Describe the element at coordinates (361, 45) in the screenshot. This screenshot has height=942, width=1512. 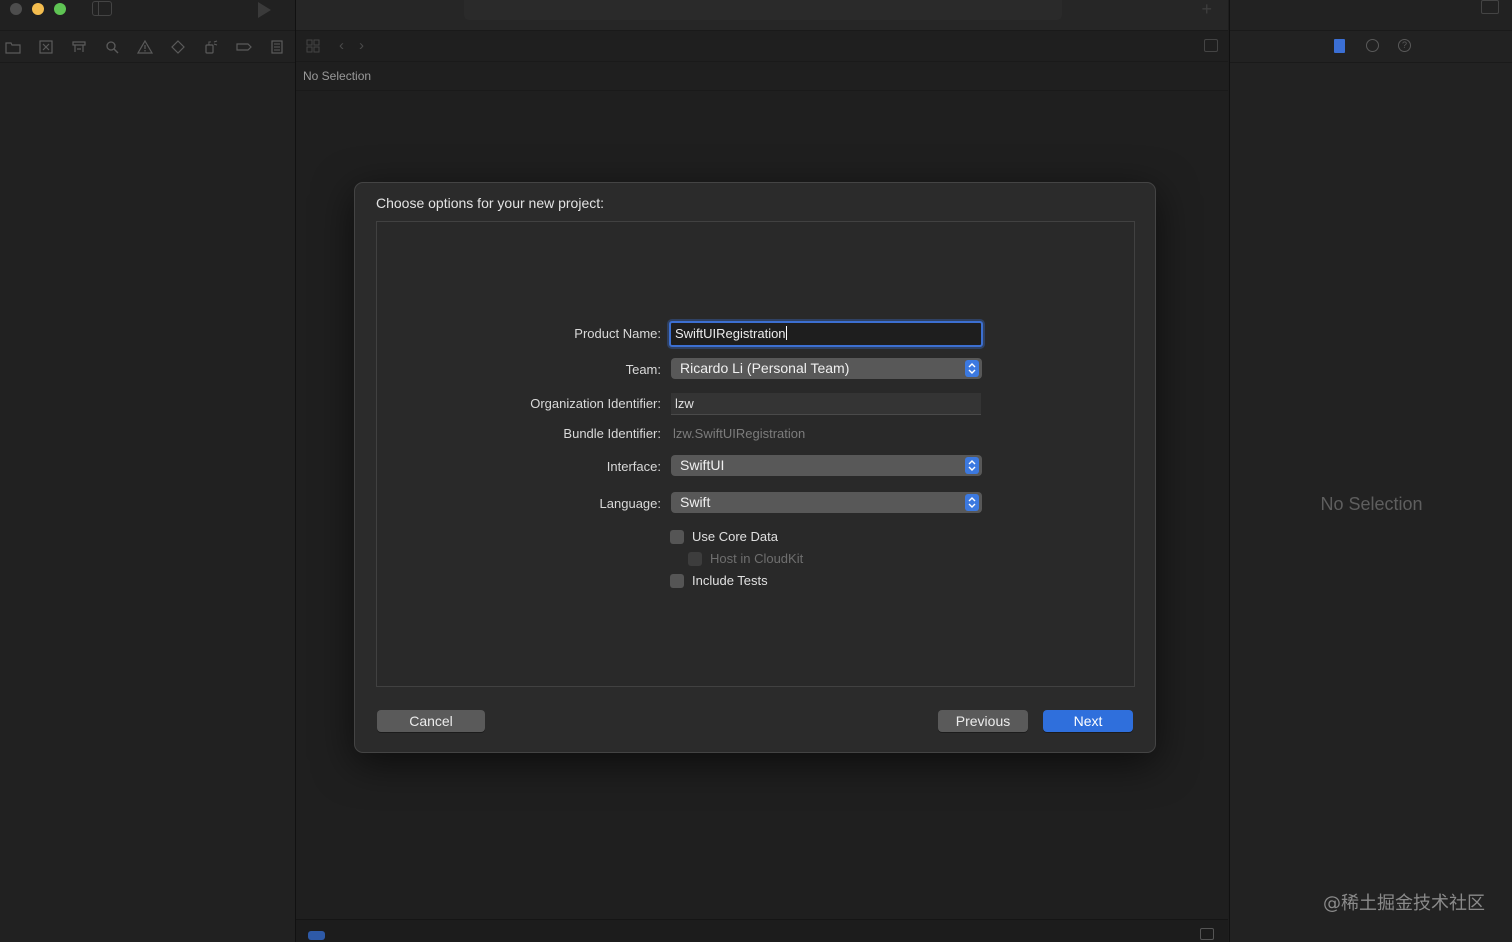
I see `chevron-right-icon: ›` at that location.